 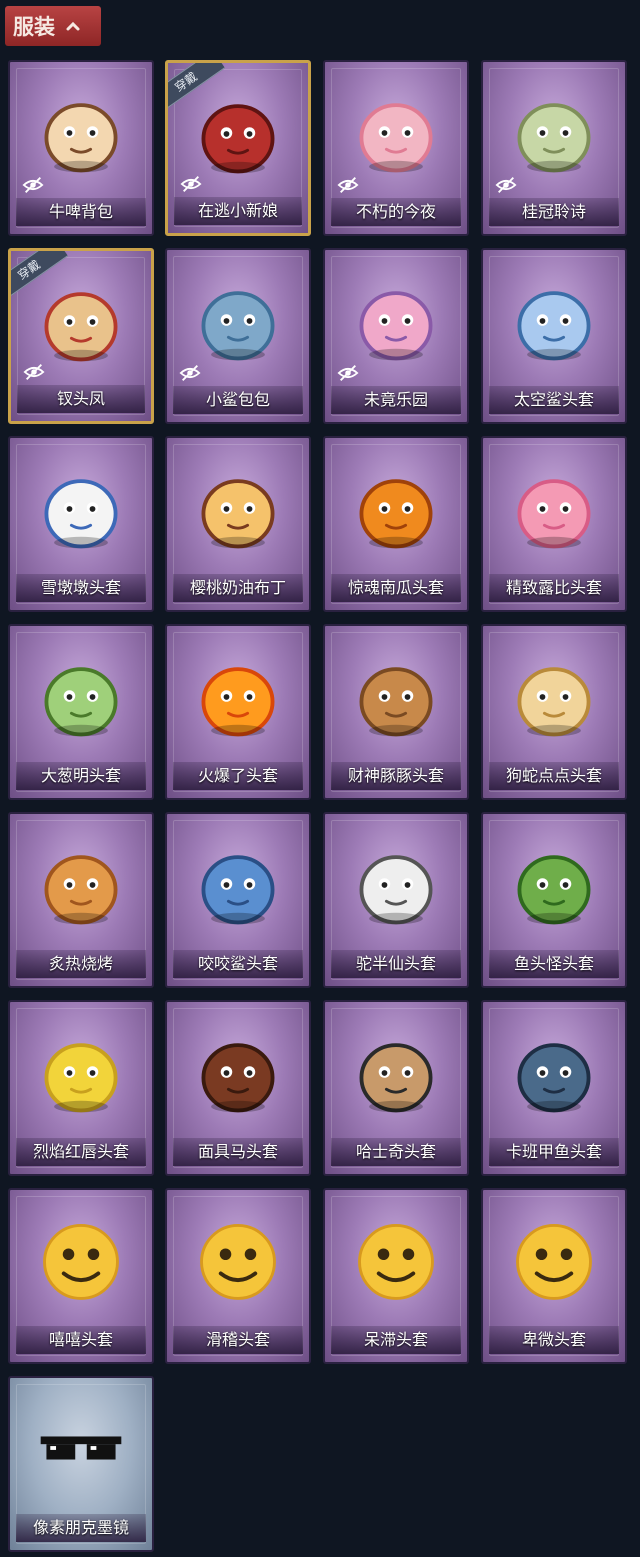 I want to click on space-shark-head-icon, so click(x=554, y=326).